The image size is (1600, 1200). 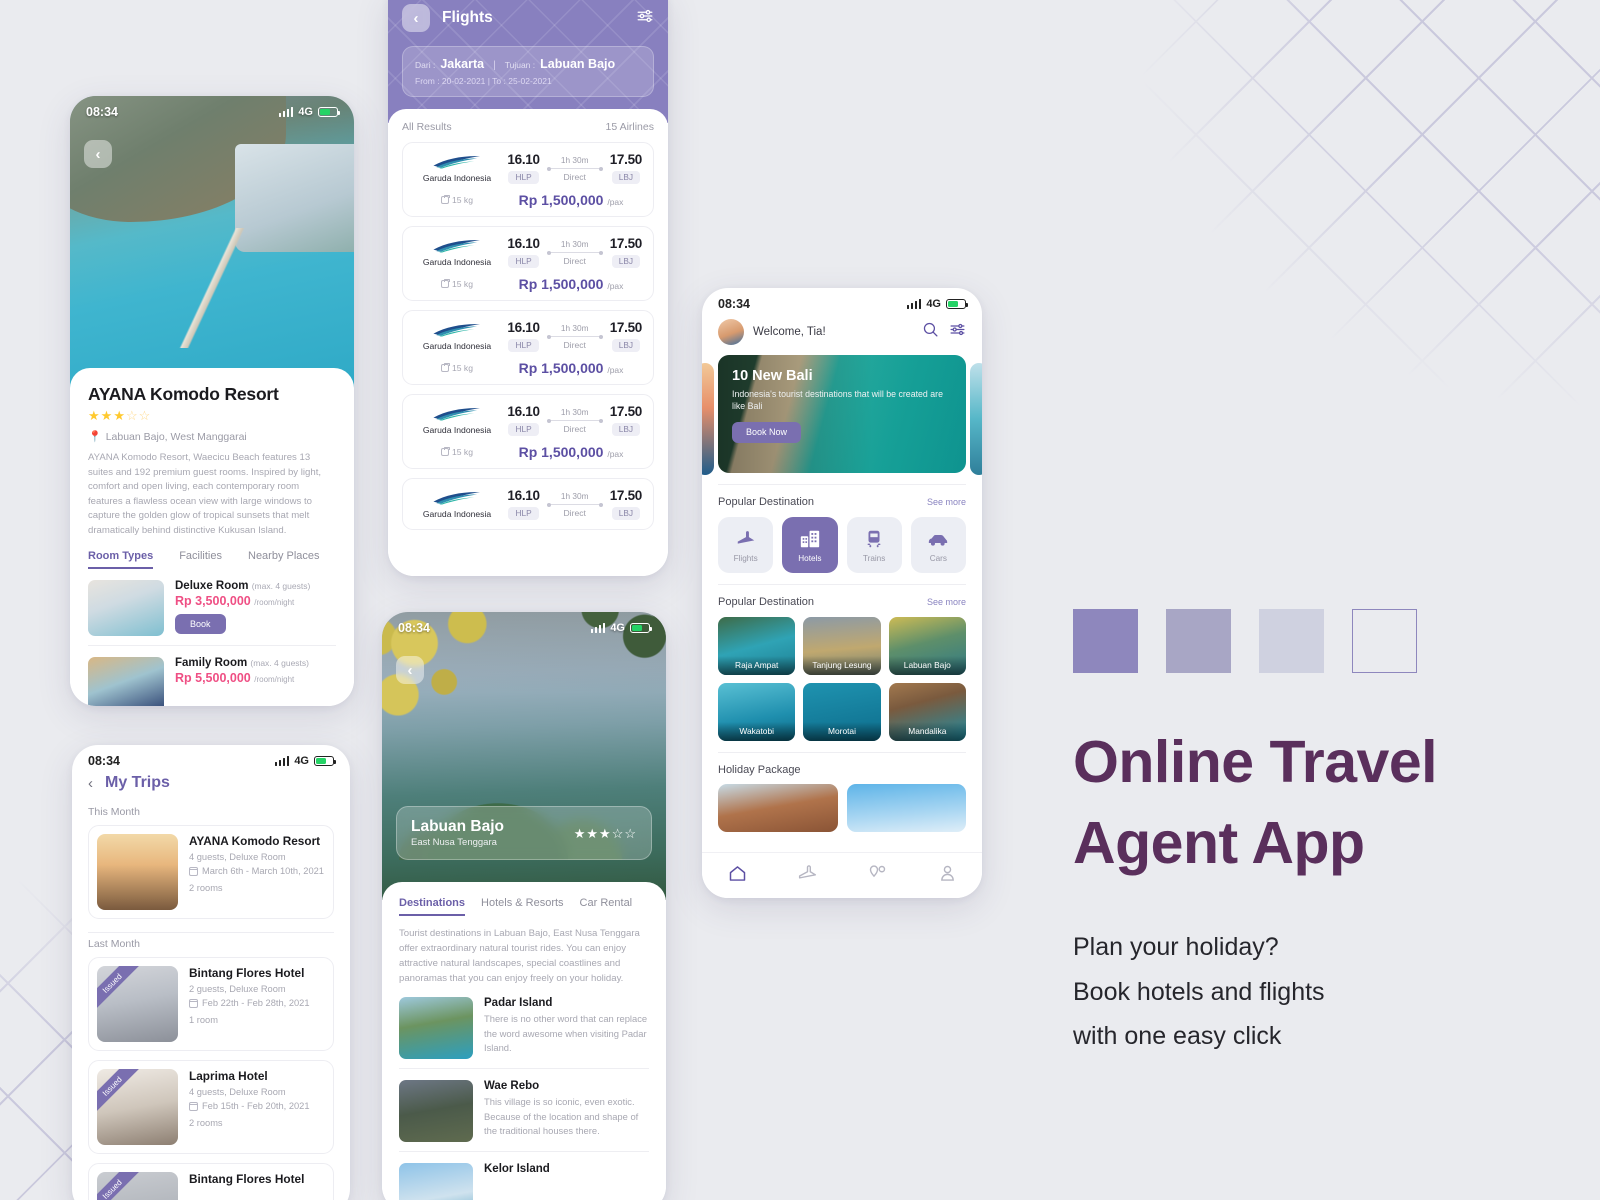 I want to click on destination-tile: Labuan Bajo, so click(x=927, y=646).